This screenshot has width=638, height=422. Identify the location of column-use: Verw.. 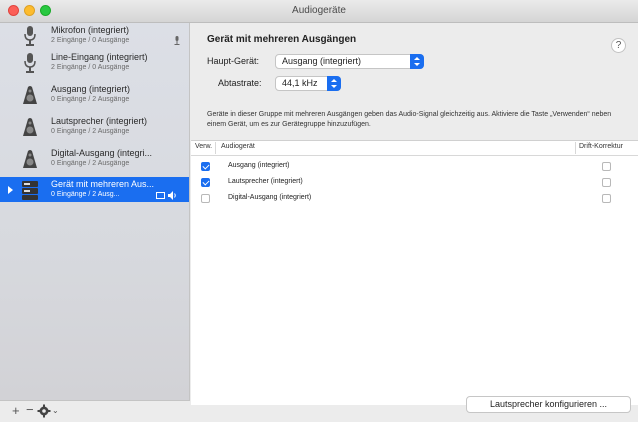
(203, 146).